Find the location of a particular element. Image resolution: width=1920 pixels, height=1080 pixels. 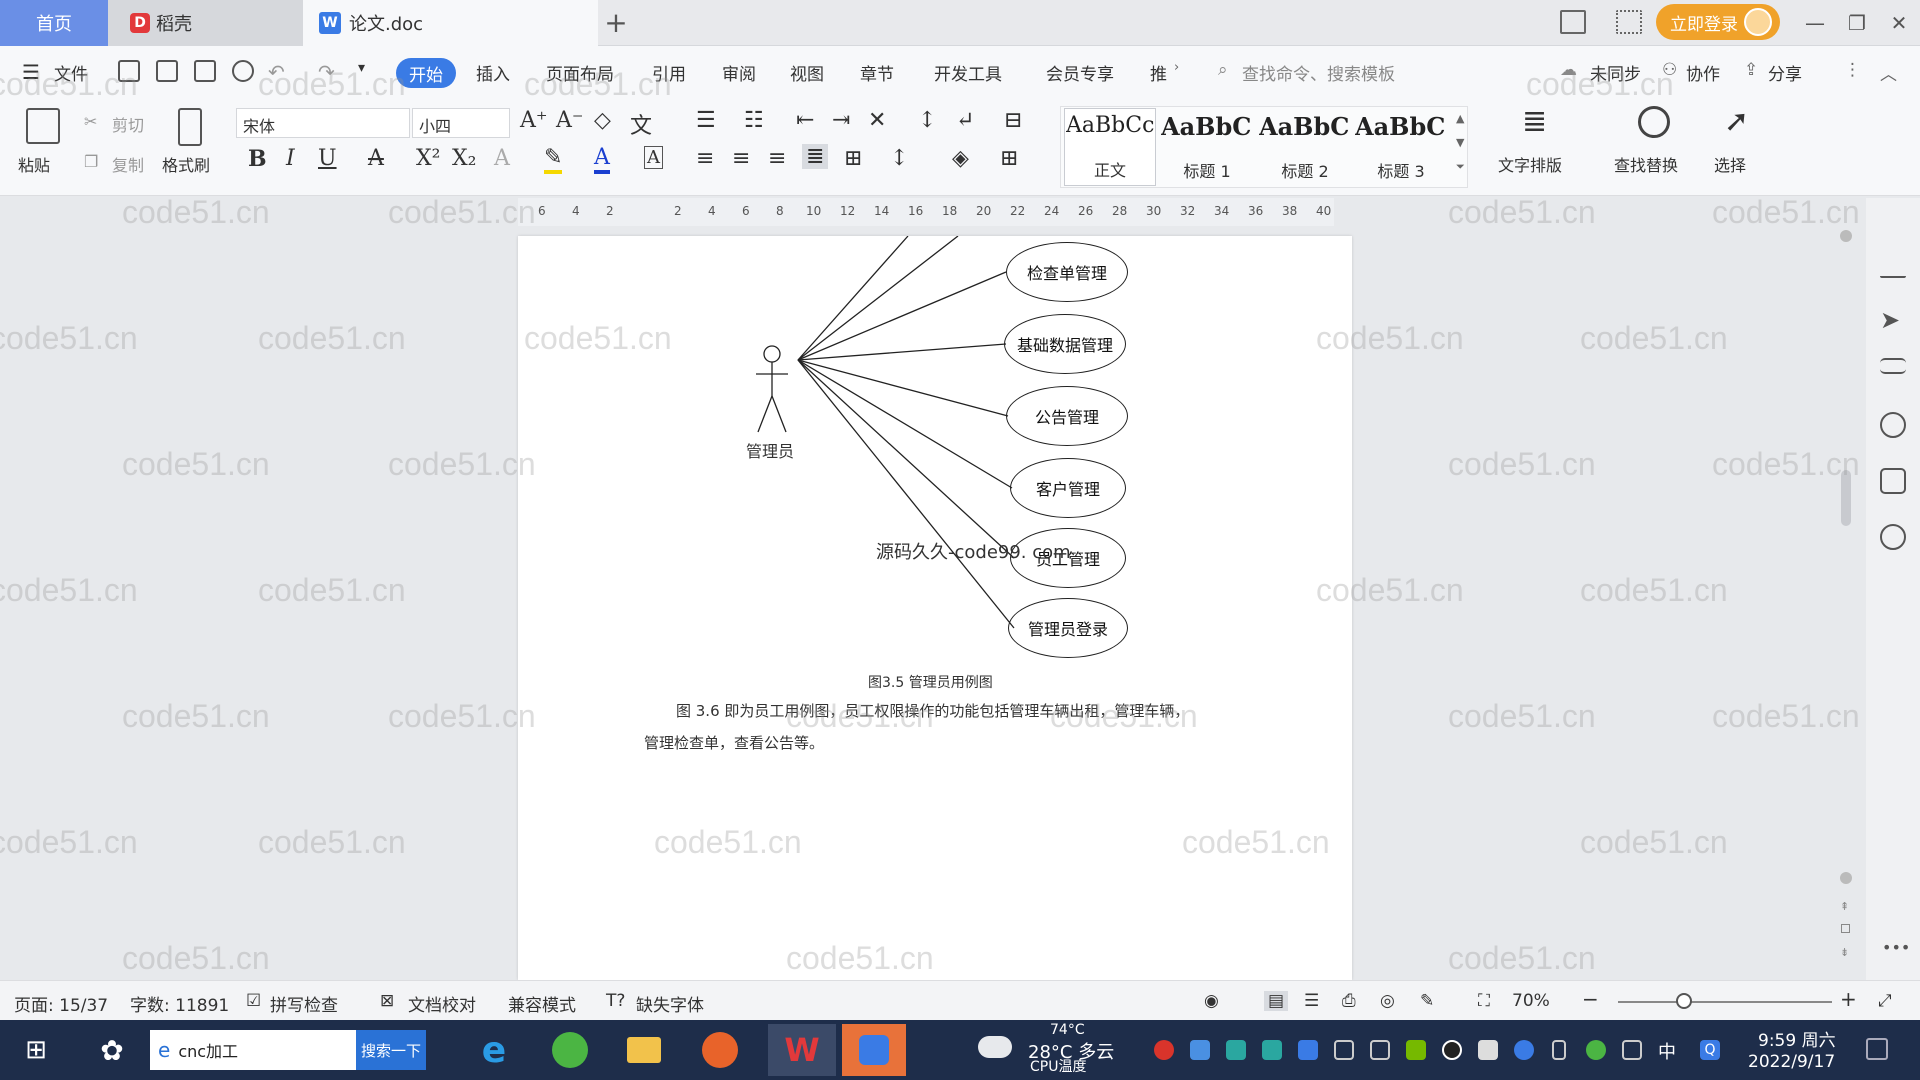

outline-view-icon: ☰ is located at coordinates (1311, 1001).